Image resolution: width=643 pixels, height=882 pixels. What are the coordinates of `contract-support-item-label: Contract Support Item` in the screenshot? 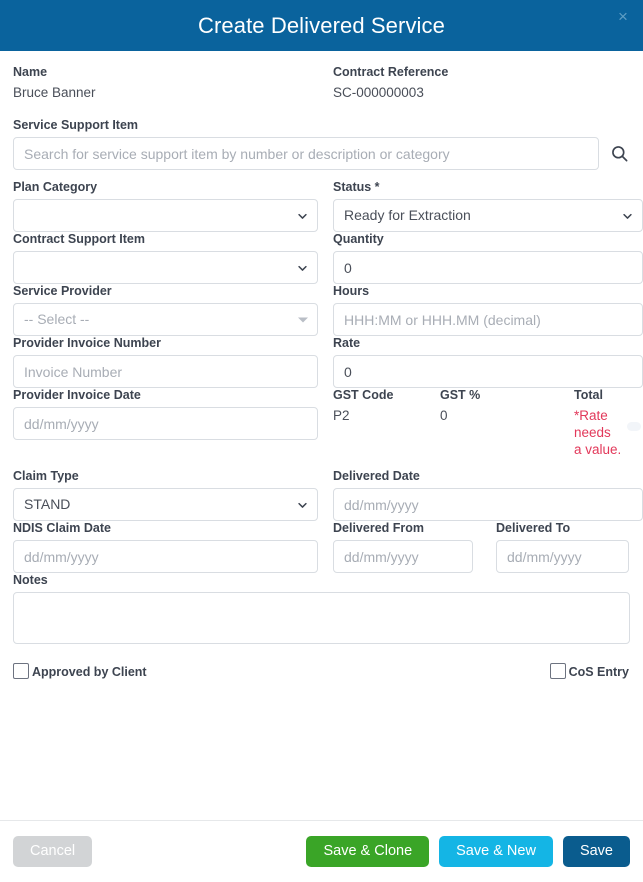 It's located at (79, 239).